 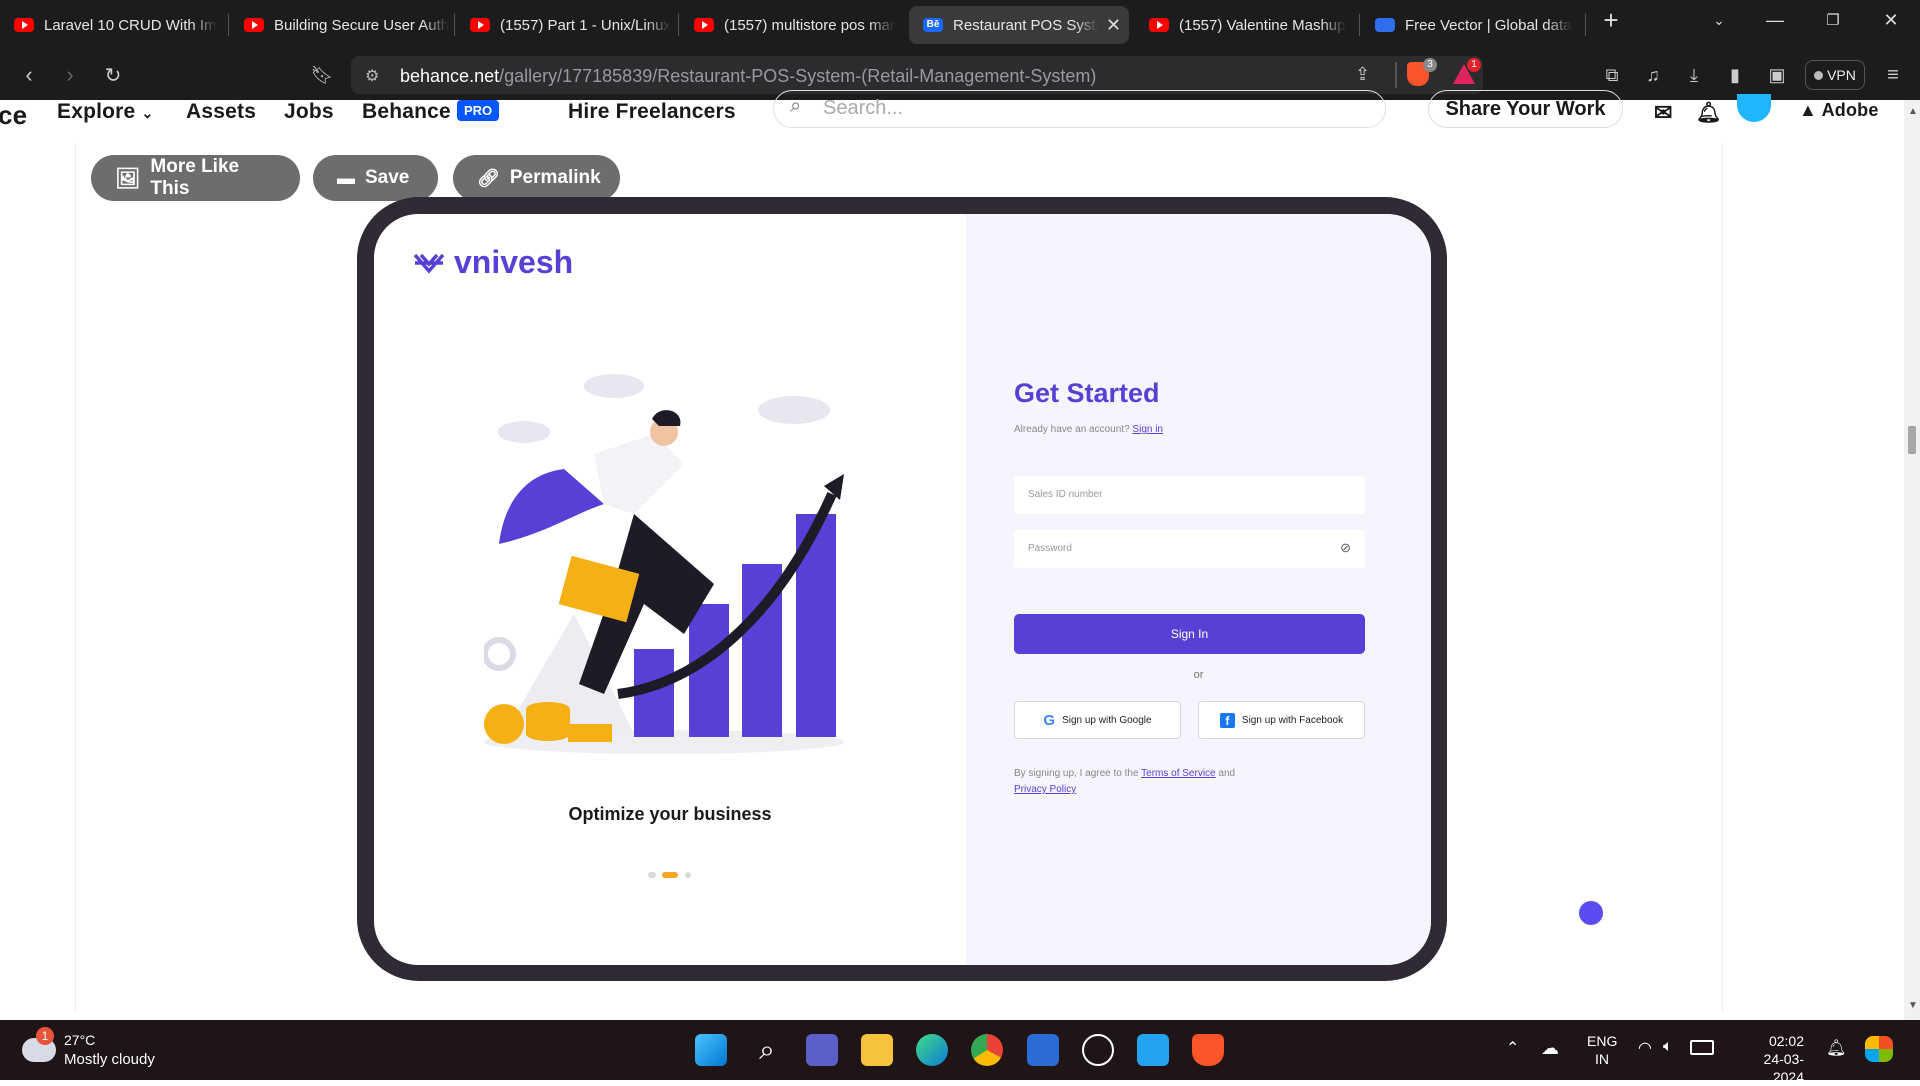 What do you see at coordinates (13, 115) in the screenshot?
I see `behance-logo: ce` at bounding box center [13, 115].